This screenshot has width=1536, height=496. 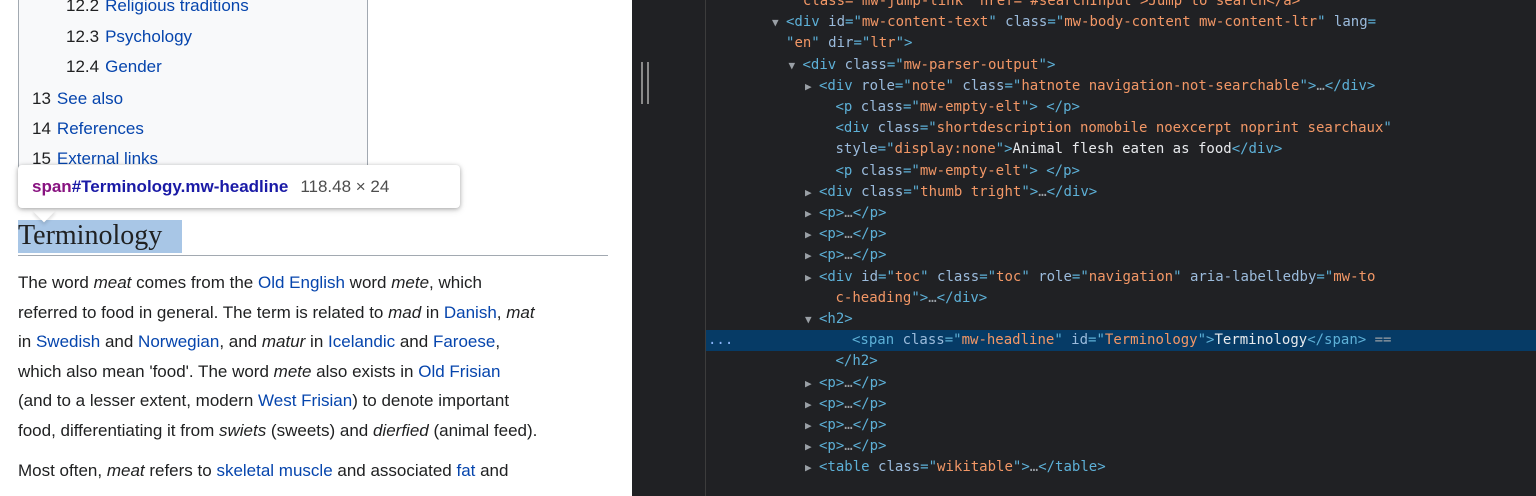 I want to click on section-heading: Terminology, so click(x=90, y=235).